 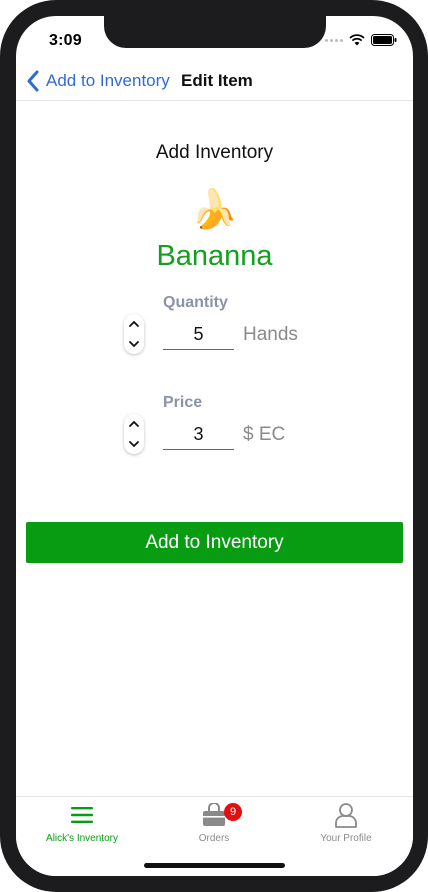 I want to click on quantity-input, so click(x=198, y=335).